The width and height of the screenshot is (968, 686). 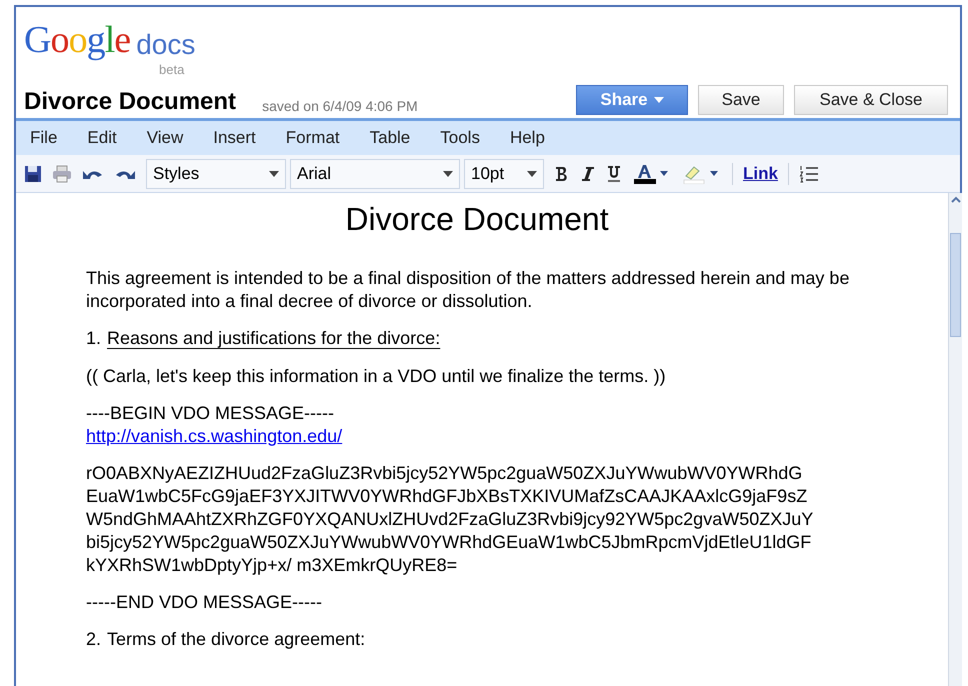 I want to click on section-number: 1., so click(x=94, y=338).